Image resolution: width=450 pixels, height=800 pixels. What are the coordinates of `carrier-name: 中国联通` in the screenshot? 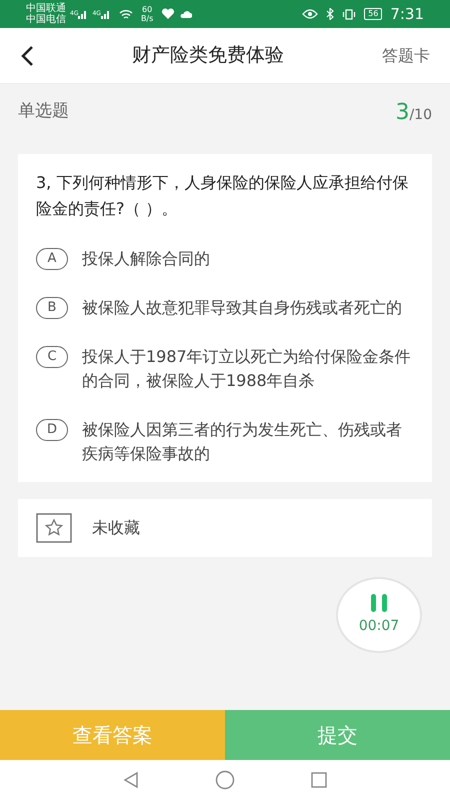 It's located at (46, 8).